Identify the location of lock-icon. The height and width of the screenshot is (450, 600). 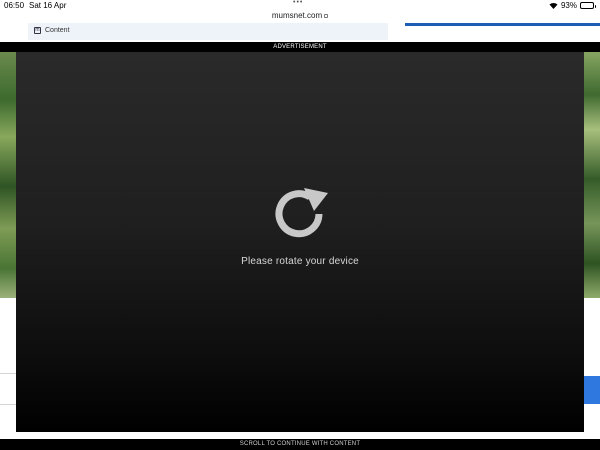
(326, 16).